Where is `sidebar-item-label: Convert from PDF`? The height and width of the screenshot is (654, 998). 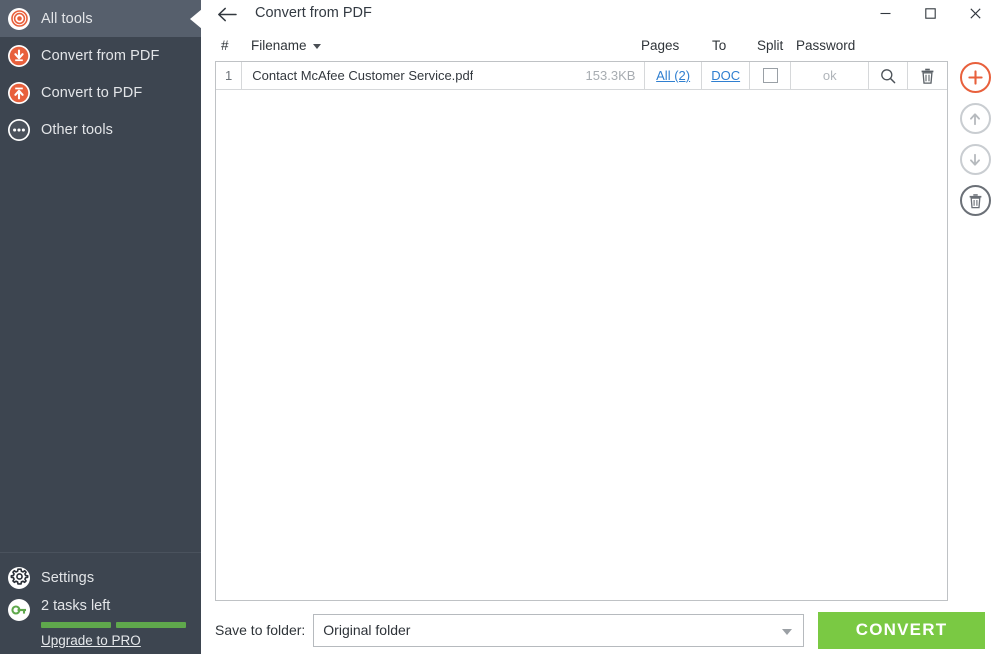
sidebar-item-label: Convert from PDF is located at coordinates (100, 55).